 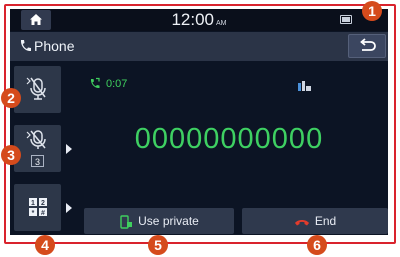 I want to click on header-bar: Phone, so click(x=199, y=46).